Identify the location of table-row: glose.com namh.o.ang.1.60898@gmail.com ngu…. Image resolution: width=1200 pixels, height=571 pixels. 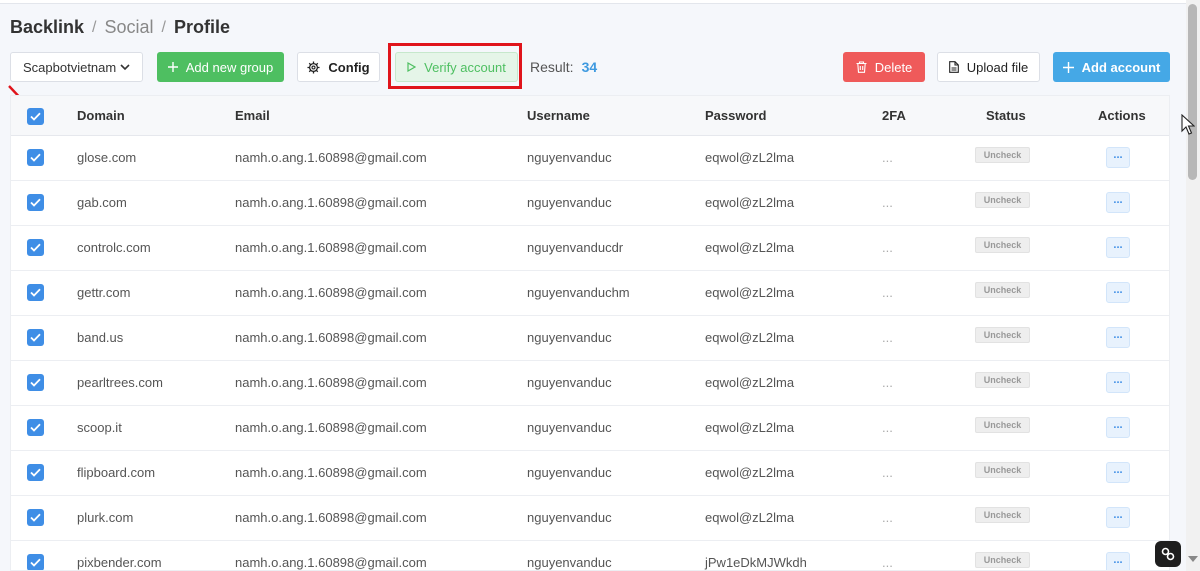
(590, 158).